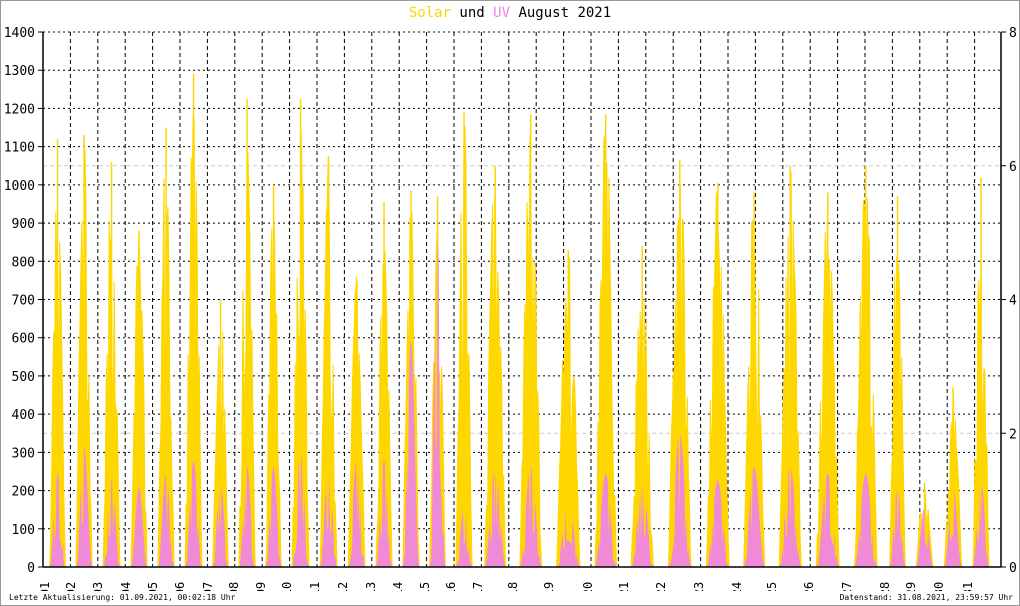 This screenshot has width=1020, height=606. What do you see at coordinates (23, 415) in the screenshot?
I see `y-tick-label: 400` at bounding box center [23, 415].